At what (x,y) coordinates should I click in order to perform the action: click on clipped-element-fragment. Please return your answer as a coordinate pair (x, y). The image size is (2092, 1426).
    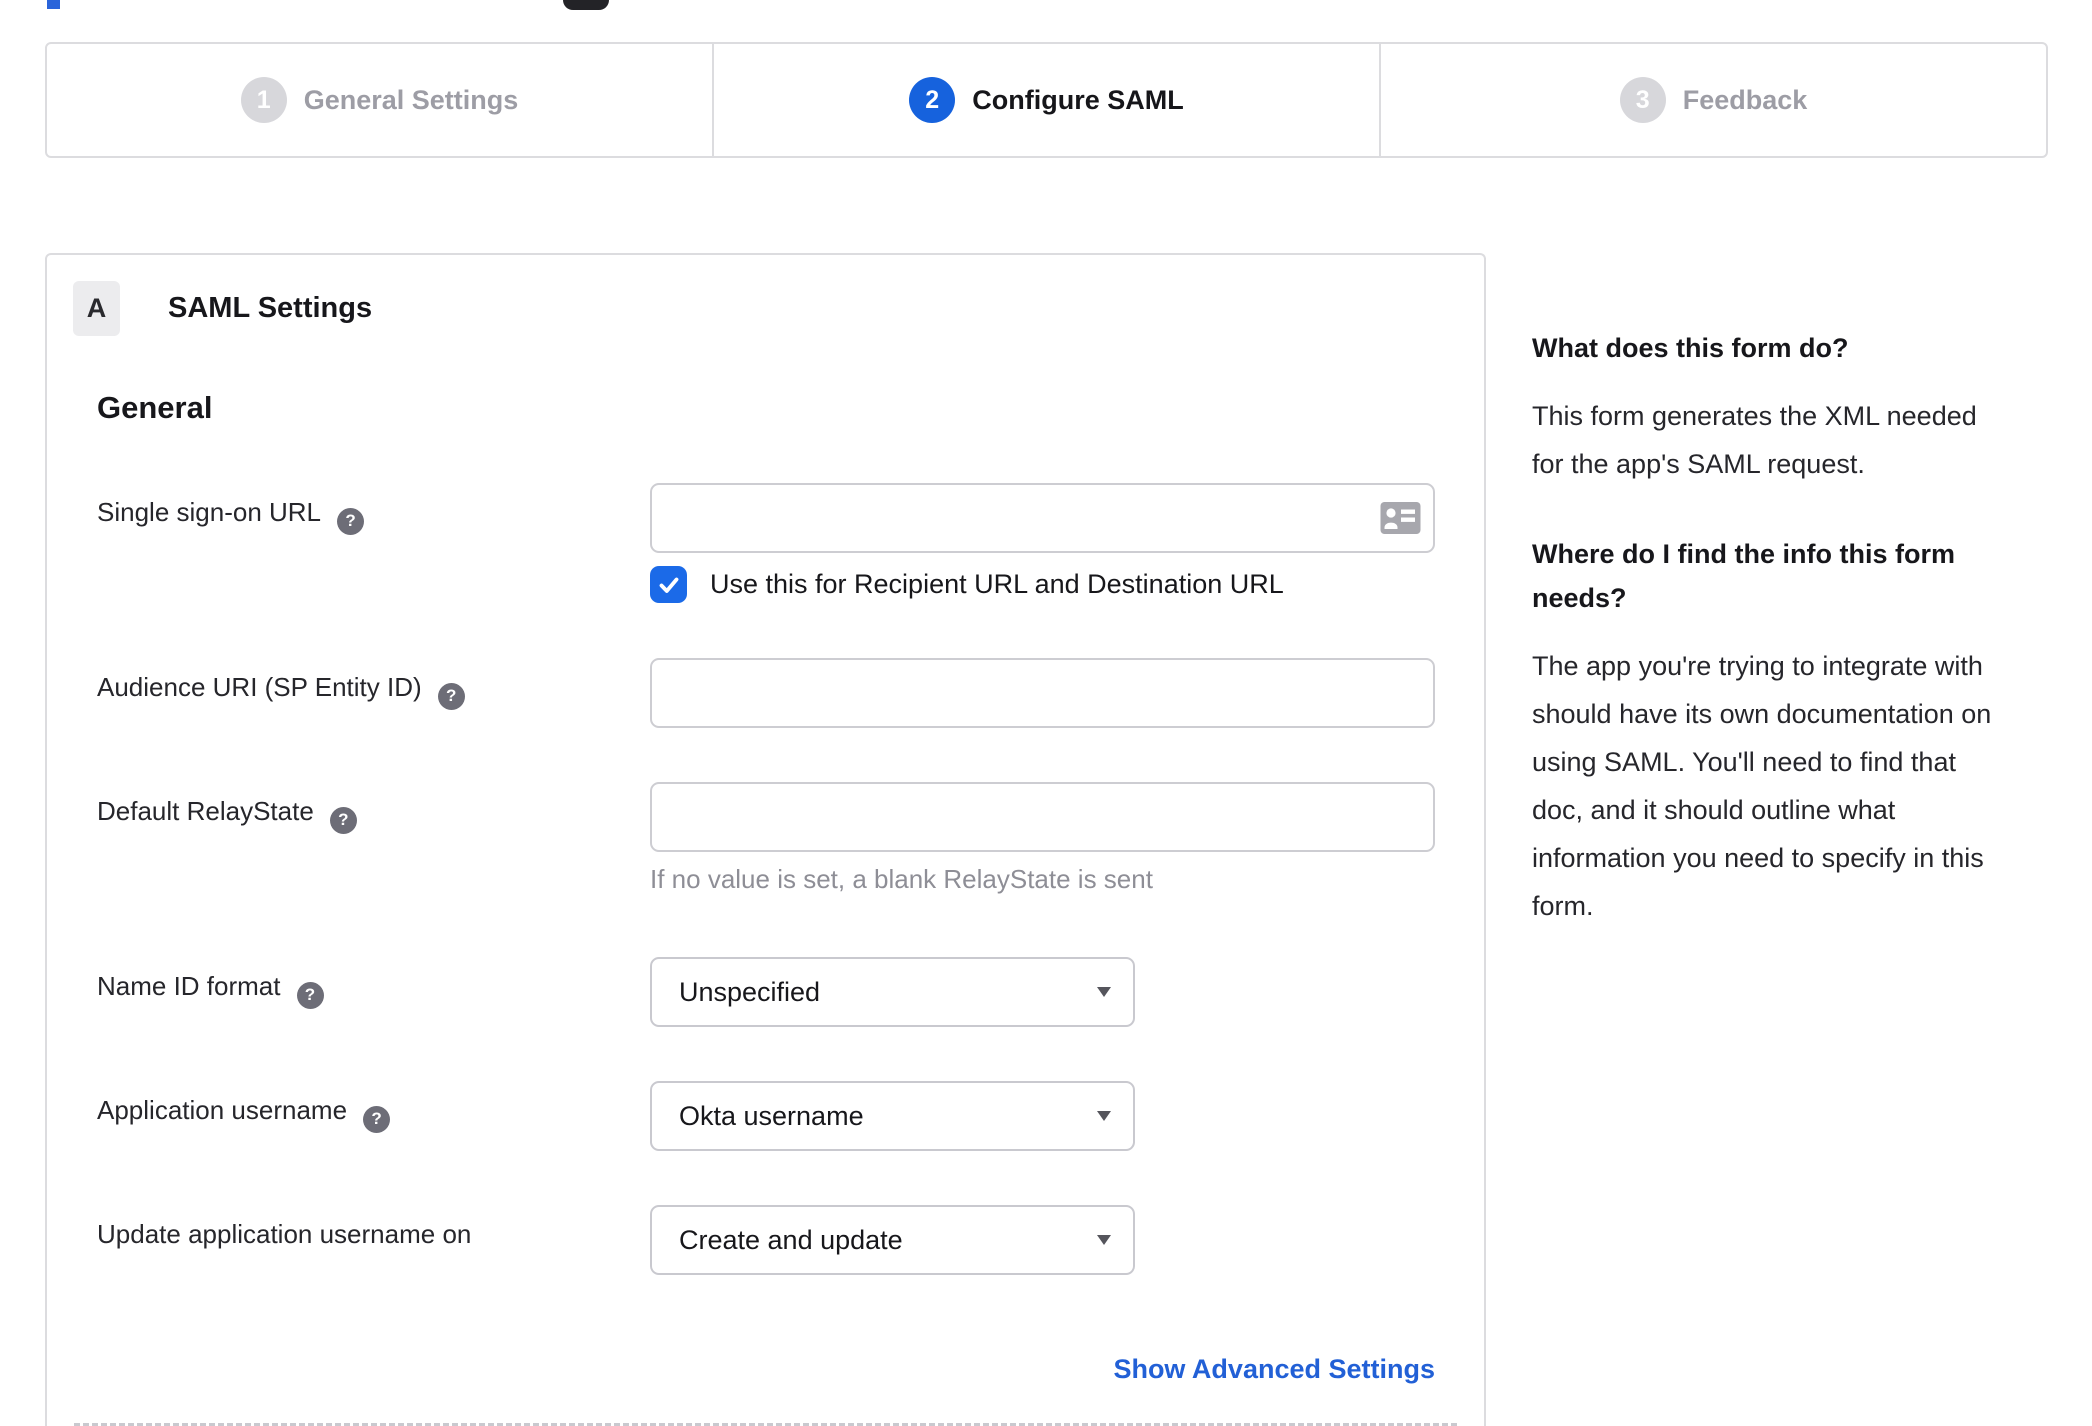
    Looking at the image, I should click on (586, 5).